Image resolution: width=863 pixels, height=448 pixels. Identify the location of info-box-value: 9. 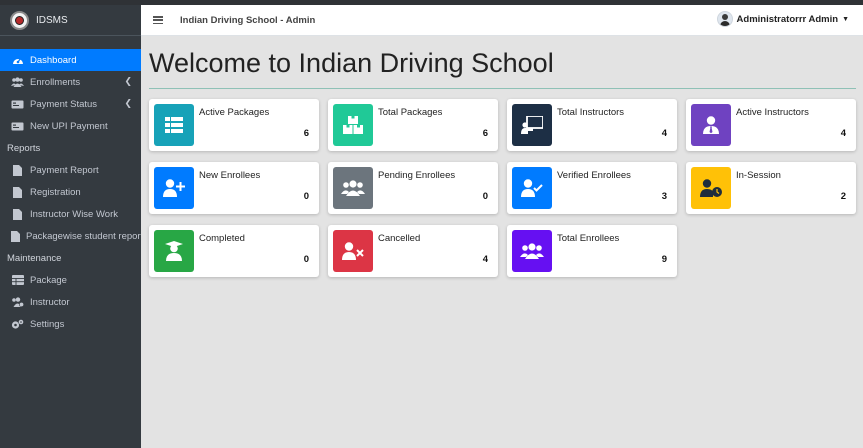
(664, 259).